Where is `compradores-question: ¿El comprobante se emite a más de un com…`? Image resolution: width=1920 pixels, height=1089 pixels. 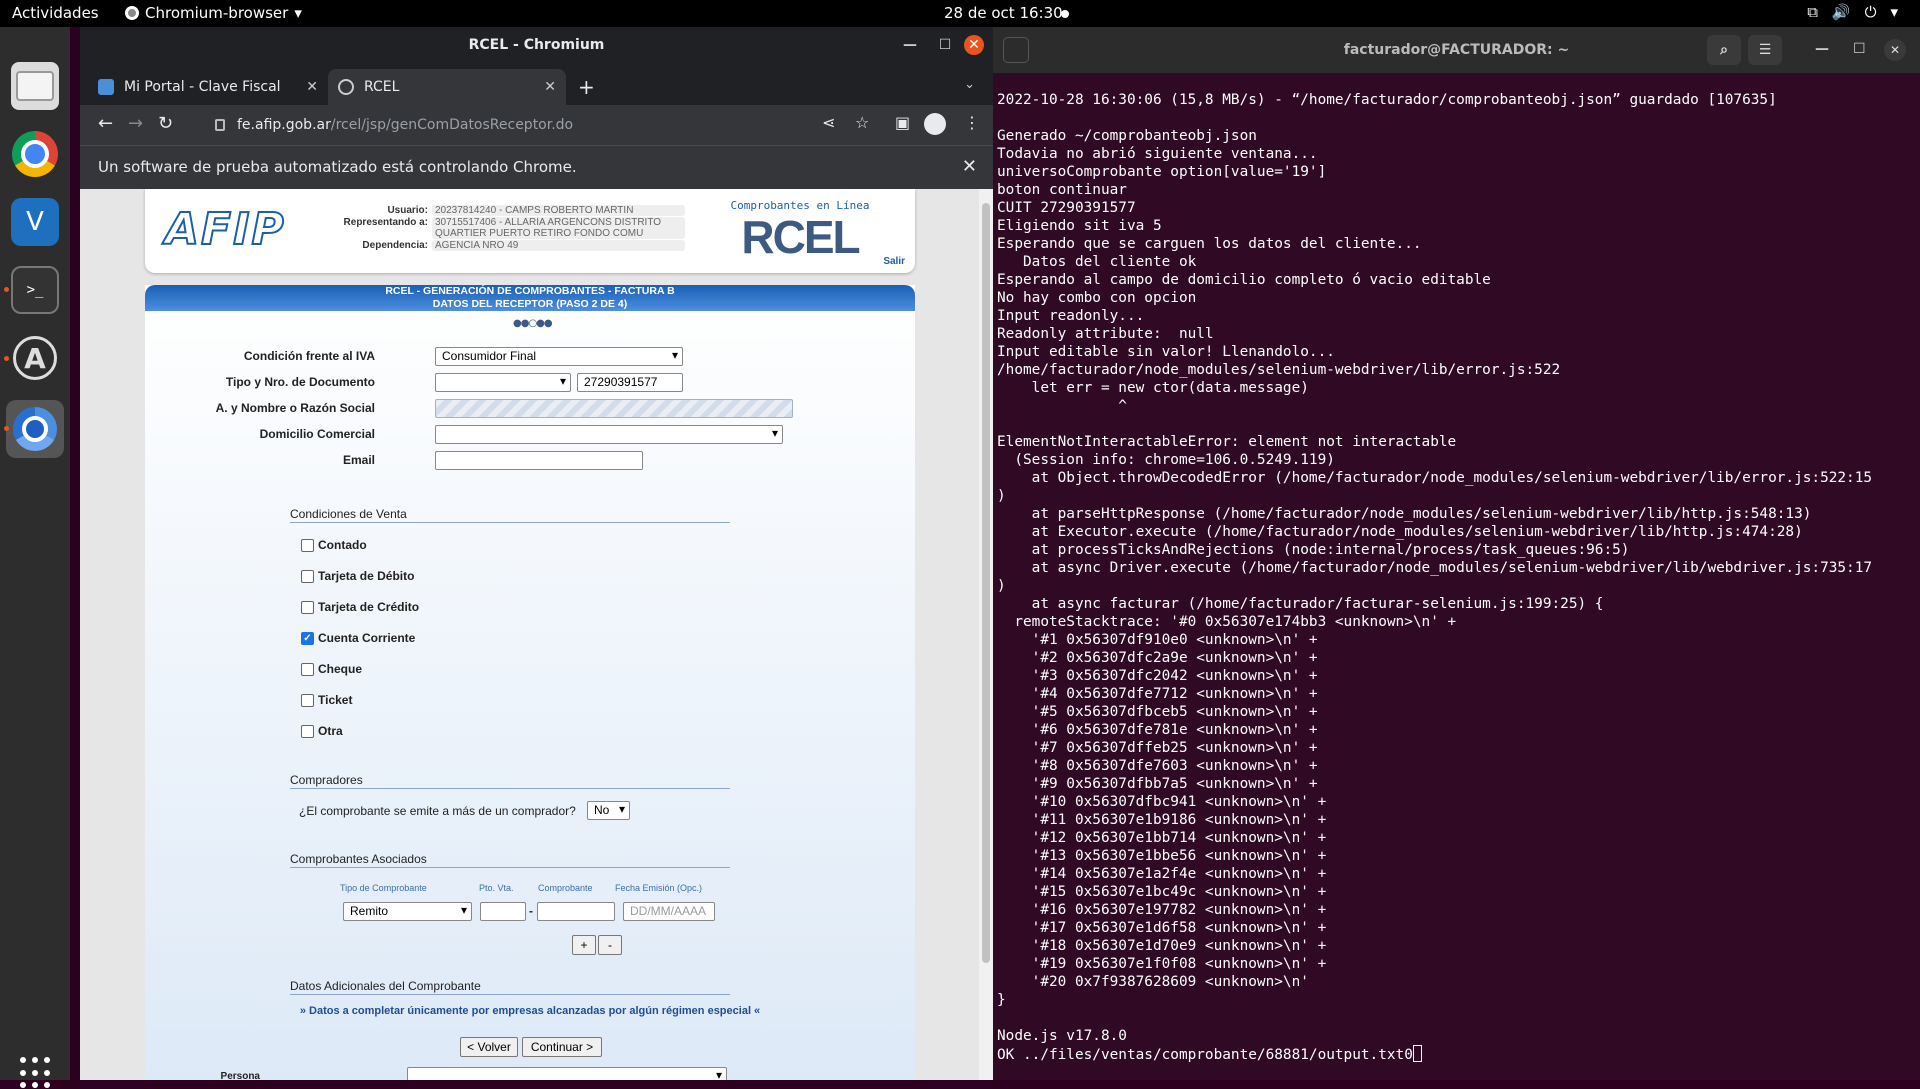
compradores-question: ¿El comprobante se emite a más de un com… is located at coordinates (437, 811).